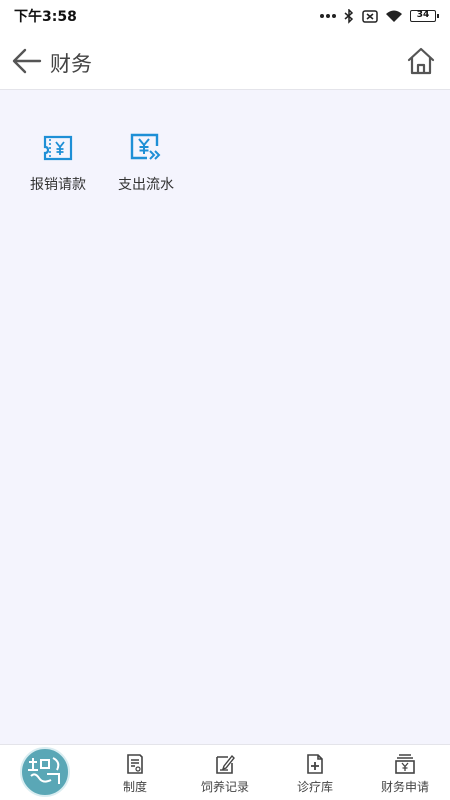 The height and width of the screenshot is (800, 450). What do you see at coordinates (404, 787) in the screenshot?
I see `tab-label: 财务申请` at bounding box center [404, 787].